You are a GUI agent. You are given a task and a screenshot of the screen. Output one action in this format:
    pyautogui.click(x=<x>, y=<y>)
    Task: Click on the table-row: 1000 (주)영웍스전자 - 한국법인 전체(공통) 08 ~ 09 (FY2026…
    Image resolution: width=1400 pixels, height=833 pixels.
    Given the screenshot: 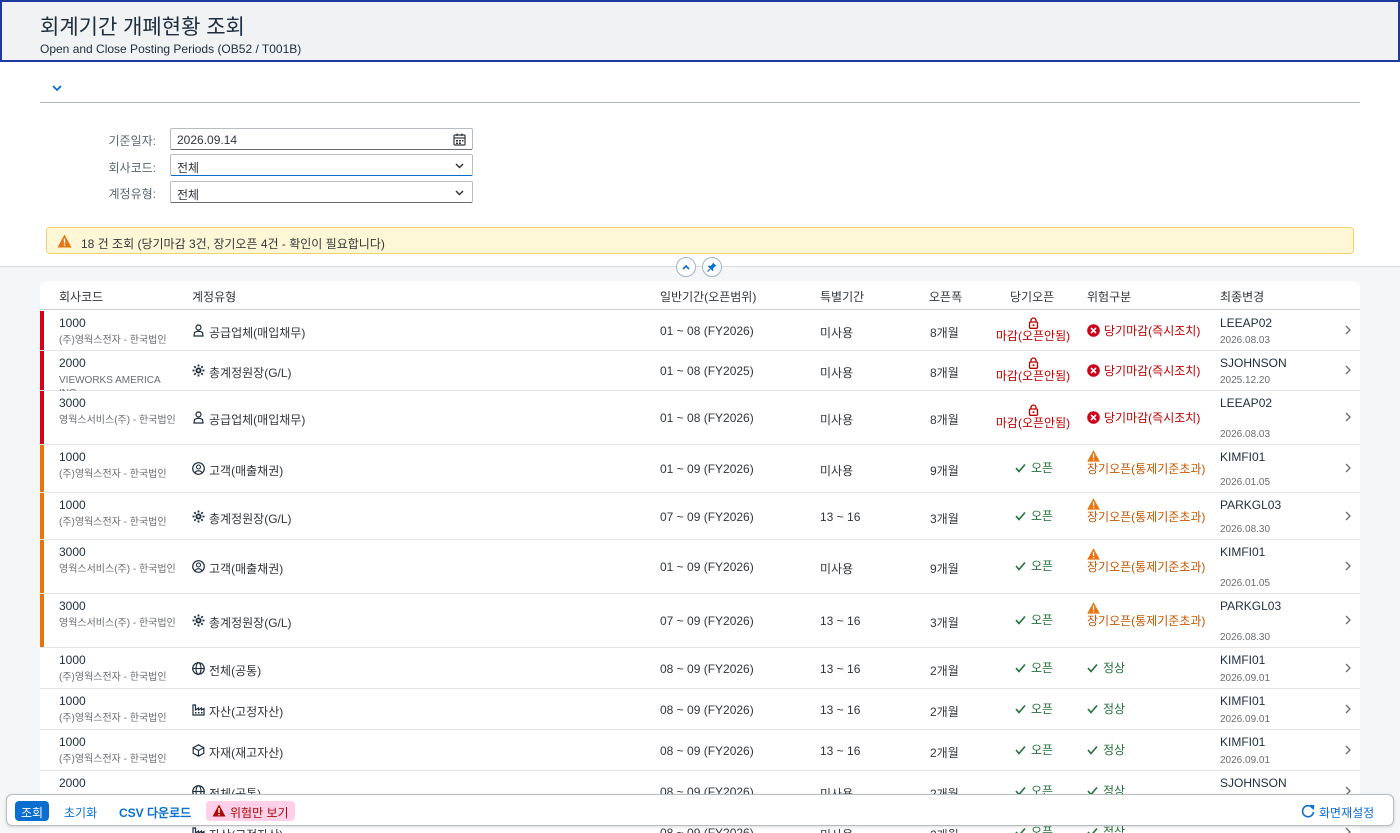 What is the action you would take?
    pyautogui.click(x=700, y=668)
    